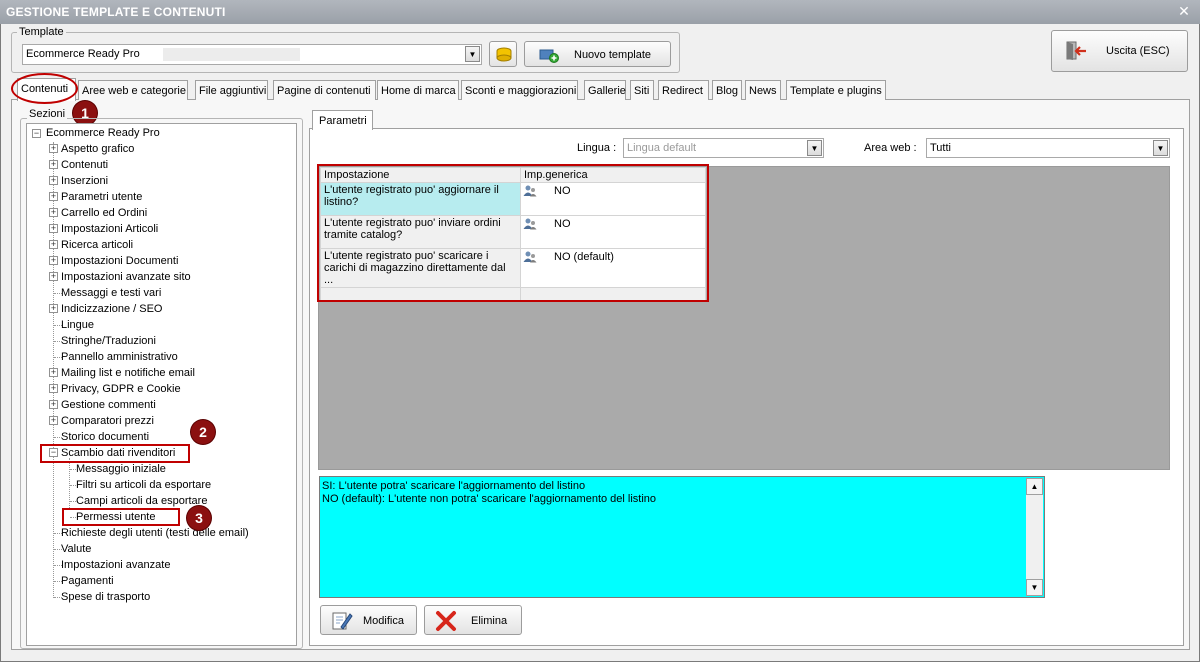 The width and height of the screenshot is (1200, 662). Describe the element at coordinates (597, 148) in the screenshot. I see `lingua-label: Lingua :` at that location.